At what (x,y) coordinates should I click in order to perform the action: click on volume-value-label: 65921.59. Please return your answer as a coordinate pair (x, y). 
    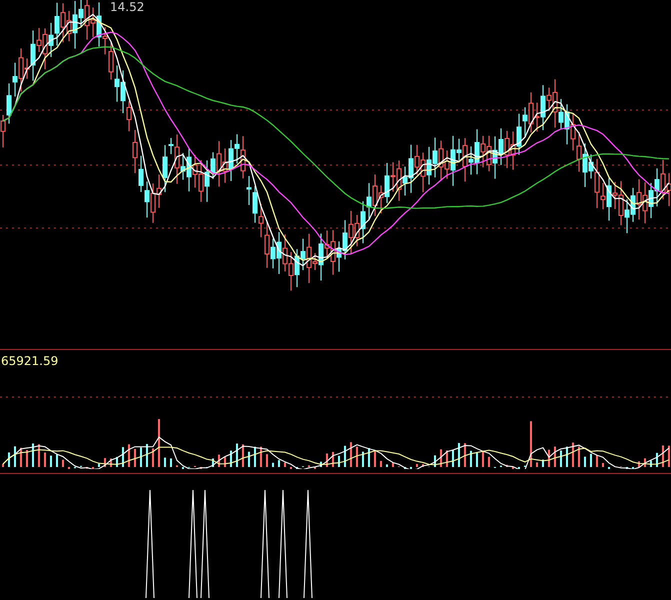
    Looking at the image, I should click on (30, 361).